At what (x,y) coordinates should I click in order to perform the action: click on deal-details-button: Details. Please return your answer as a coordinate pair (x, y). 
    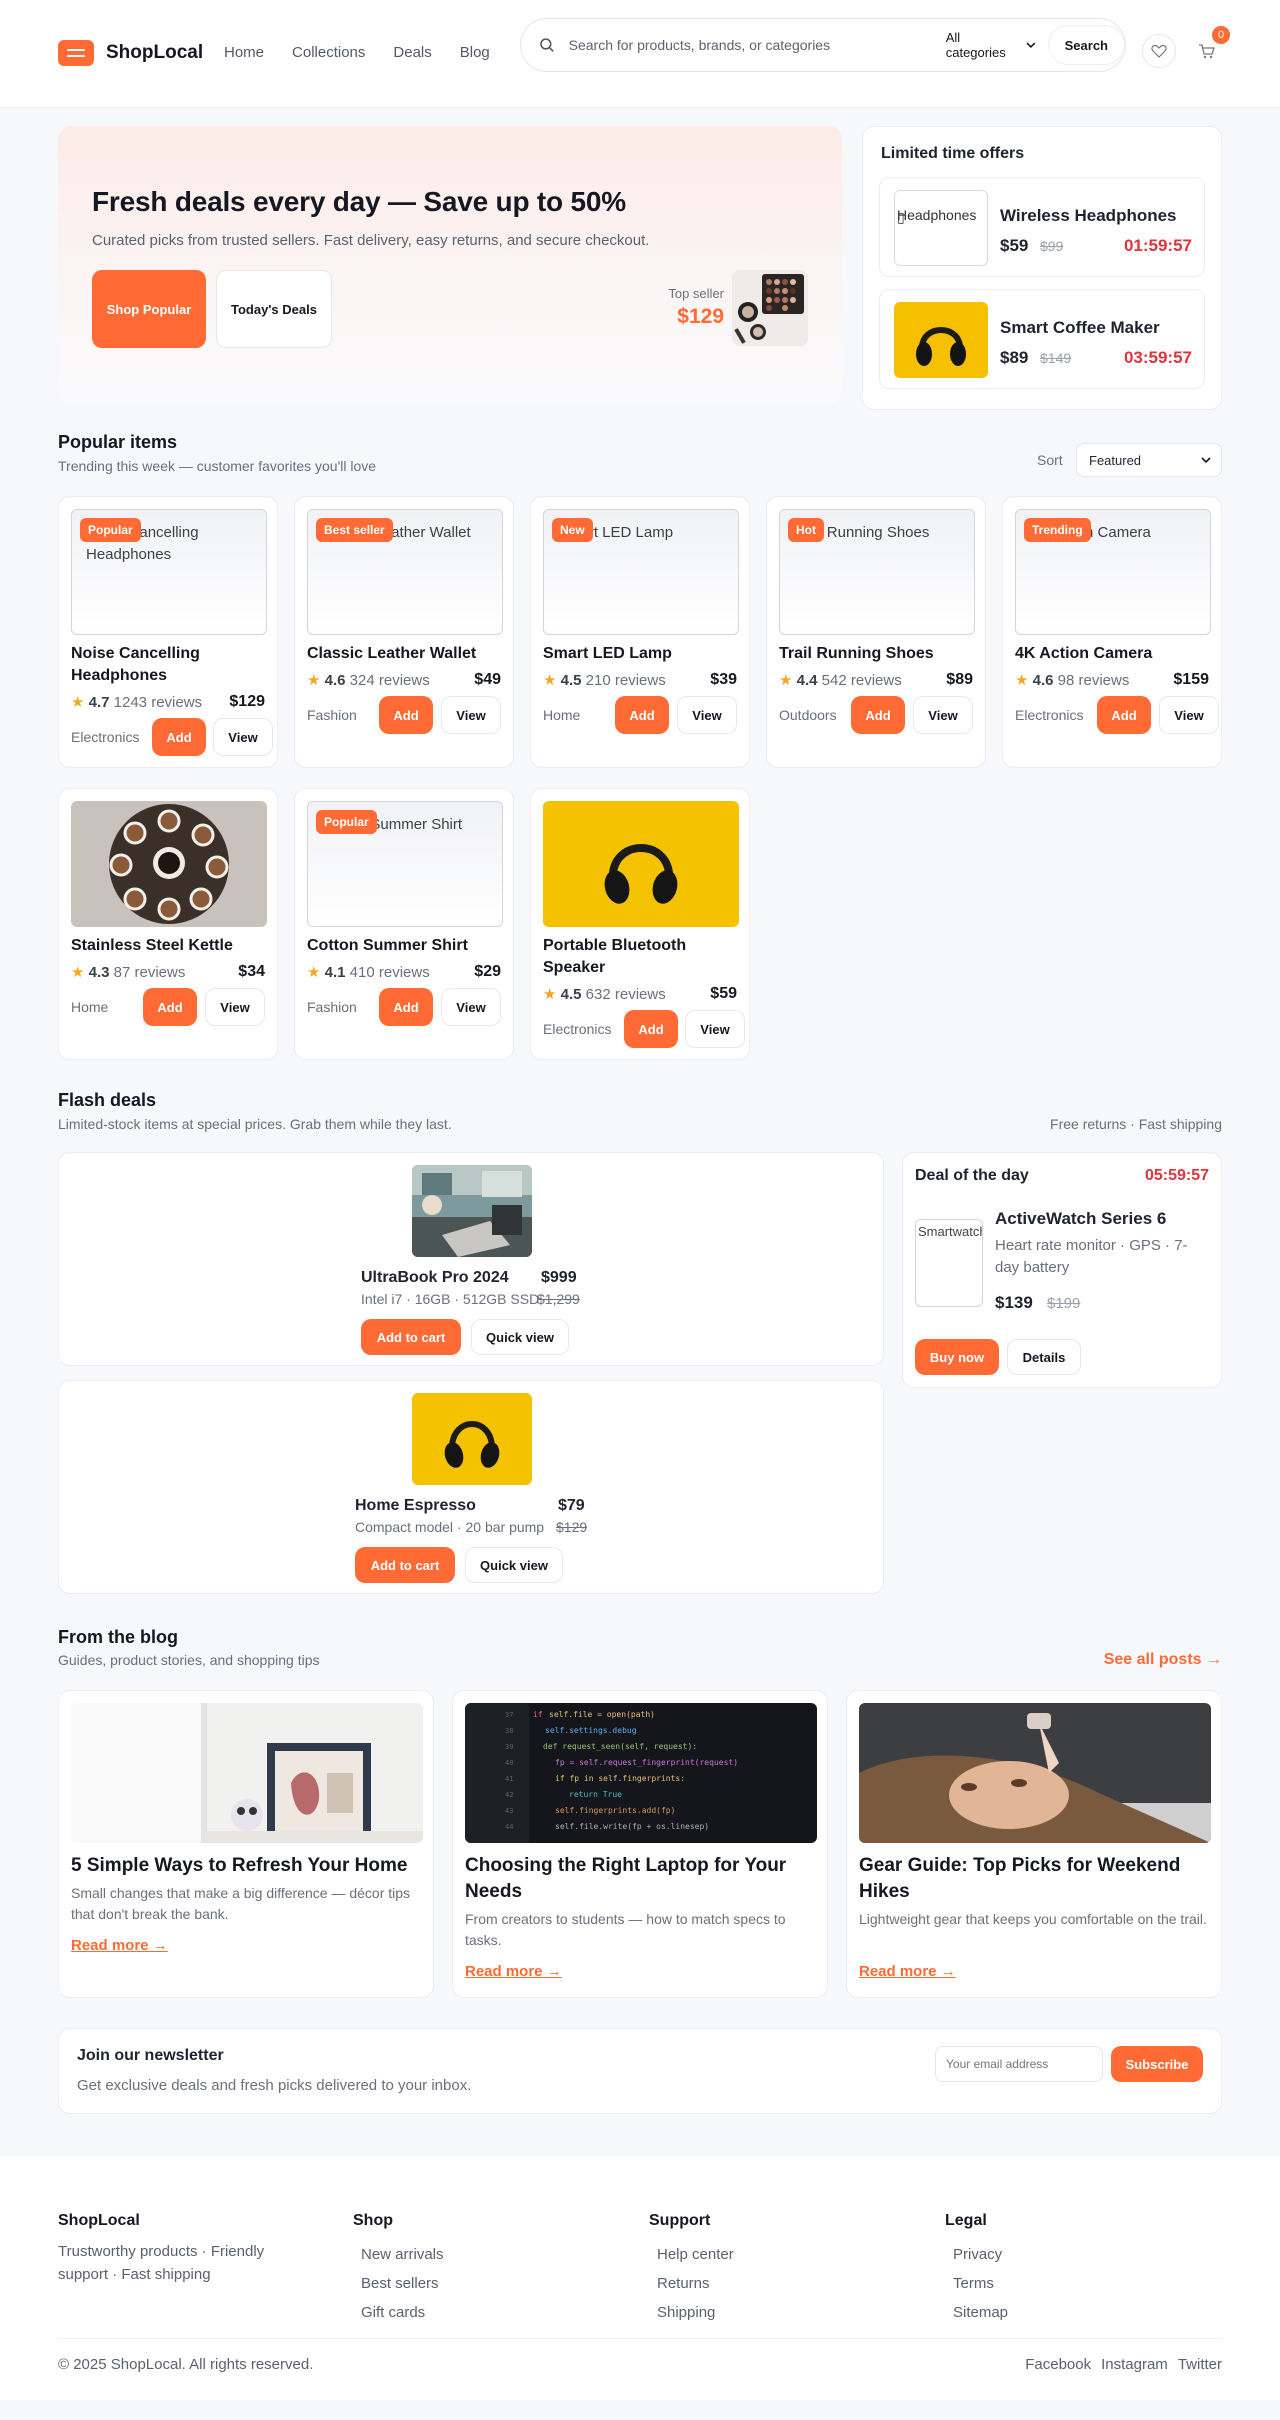
    Looking at the image, I should click on (1044, 1357).